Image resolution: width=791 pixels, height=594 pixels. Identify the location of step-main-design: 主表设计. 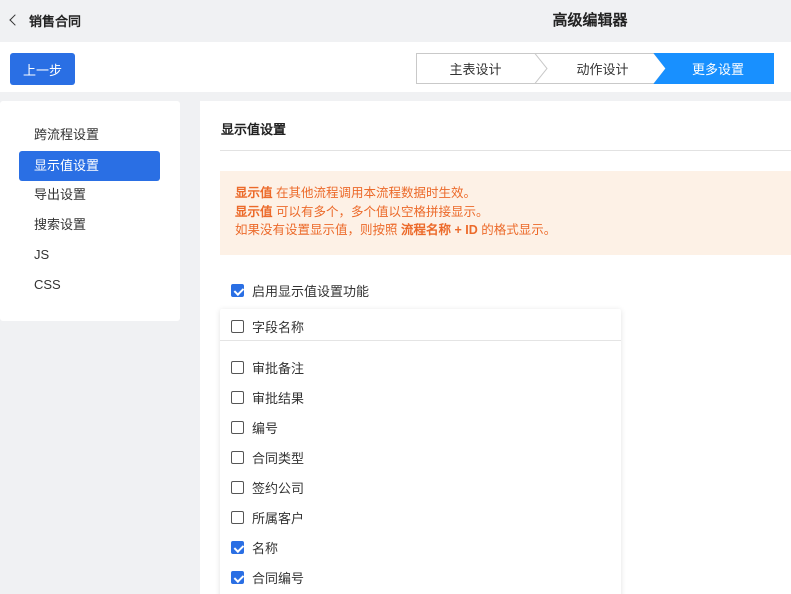
(475, 68).